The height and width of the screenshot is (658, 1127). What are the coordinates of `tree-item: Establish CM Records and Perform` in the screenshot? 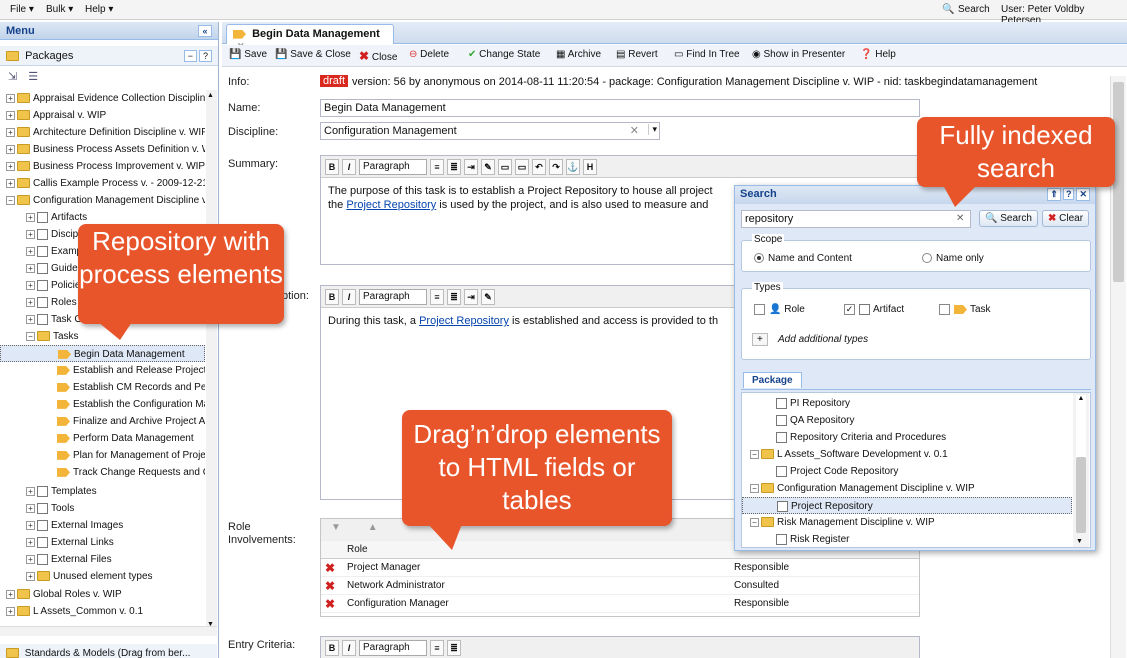 It's located at (125, 387).